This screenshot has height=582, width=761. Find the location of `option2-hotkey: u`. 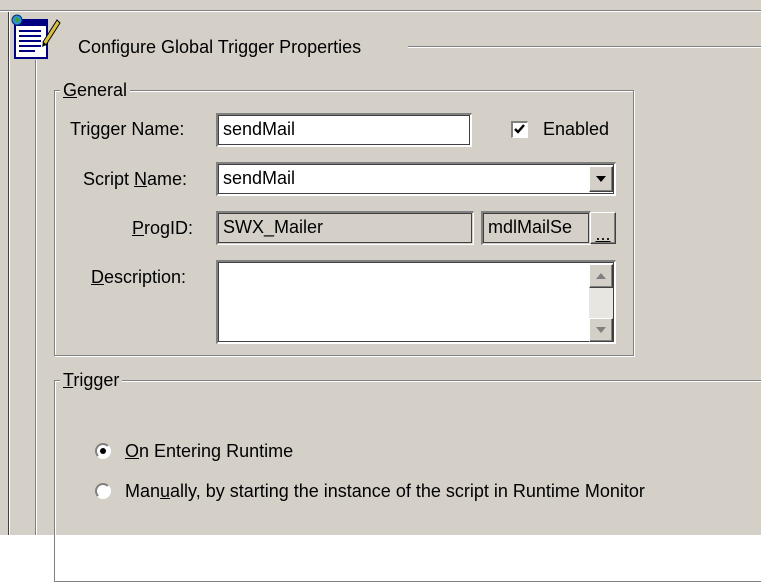

option2-hotkey: u is located at coordinates (165, 491).